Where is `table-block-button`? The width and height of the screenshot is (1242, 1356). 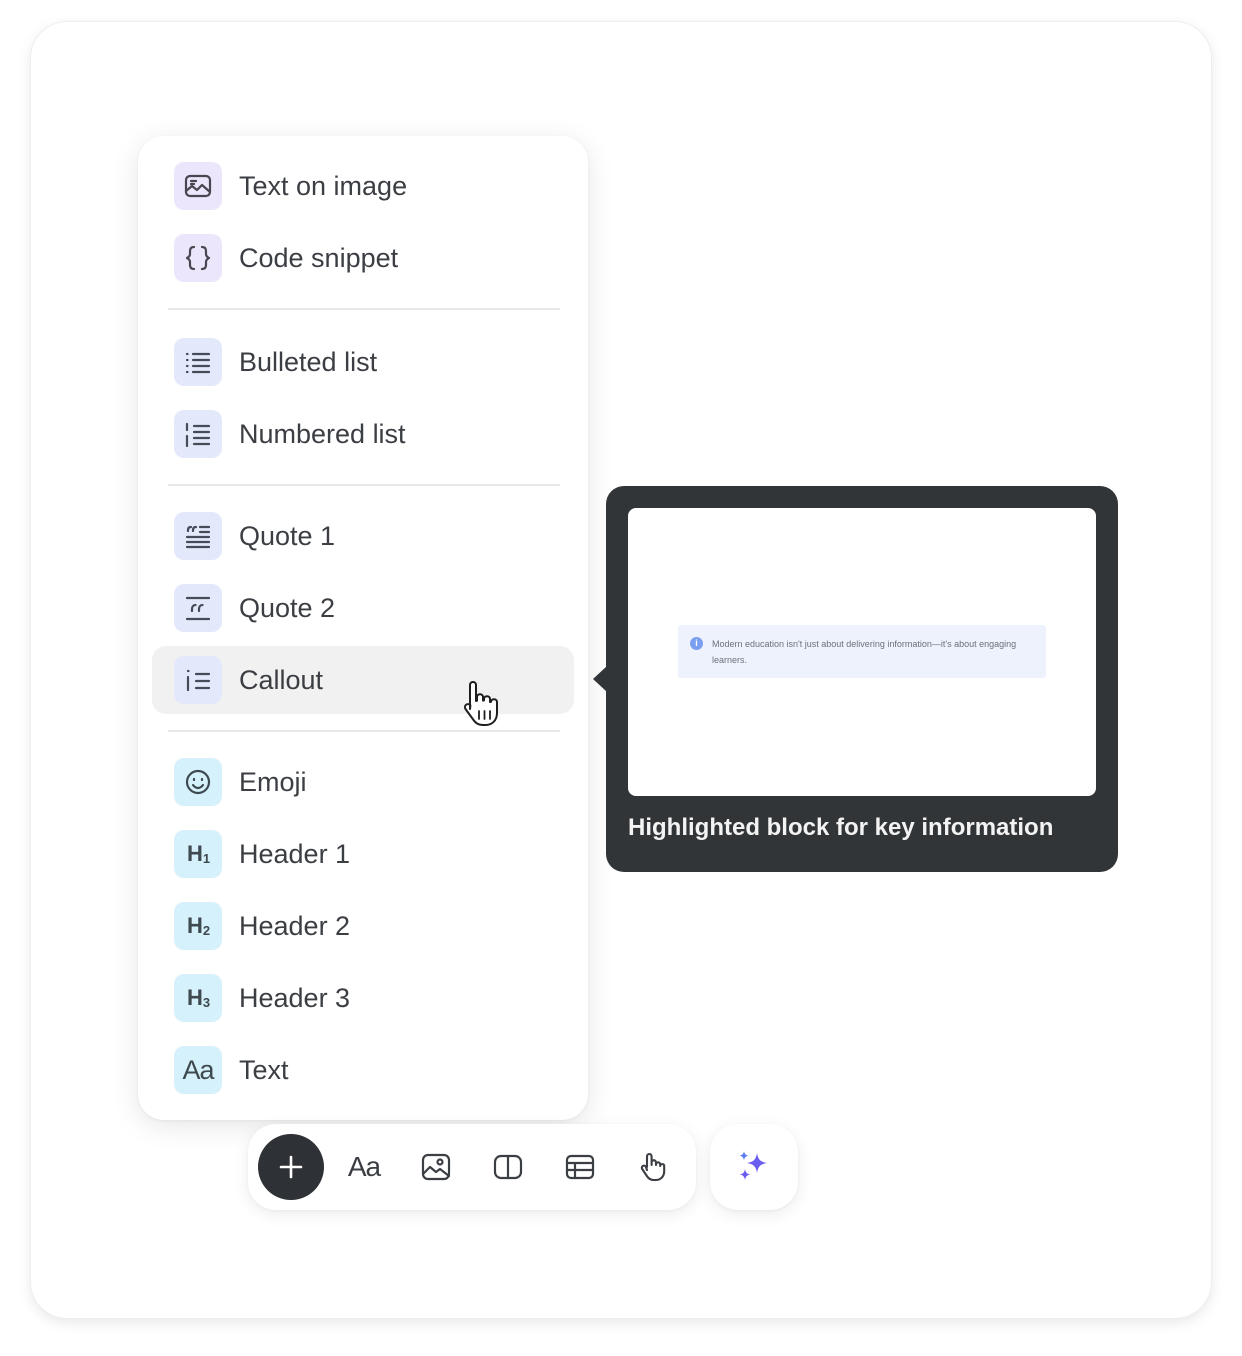
table-block-button is located at coordinates (580, 1167).